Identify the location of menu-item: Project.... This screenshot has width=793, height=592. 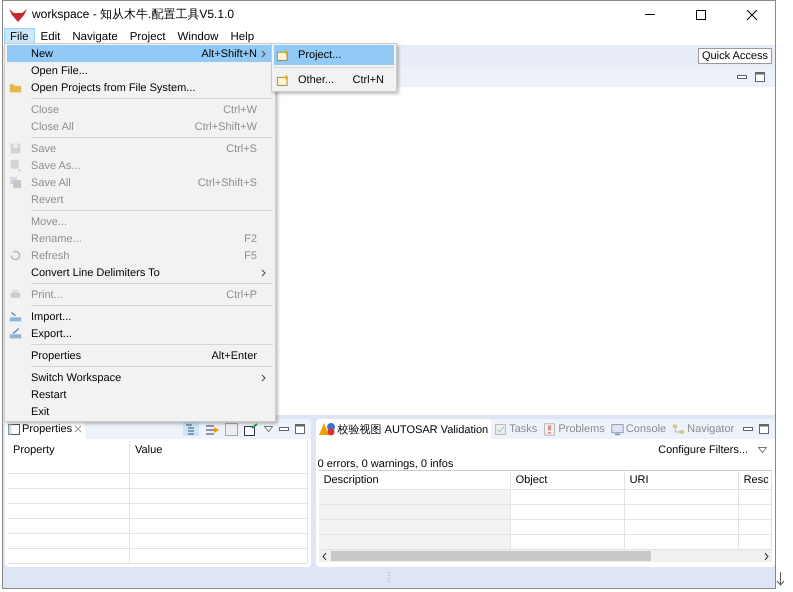
(334, 55).